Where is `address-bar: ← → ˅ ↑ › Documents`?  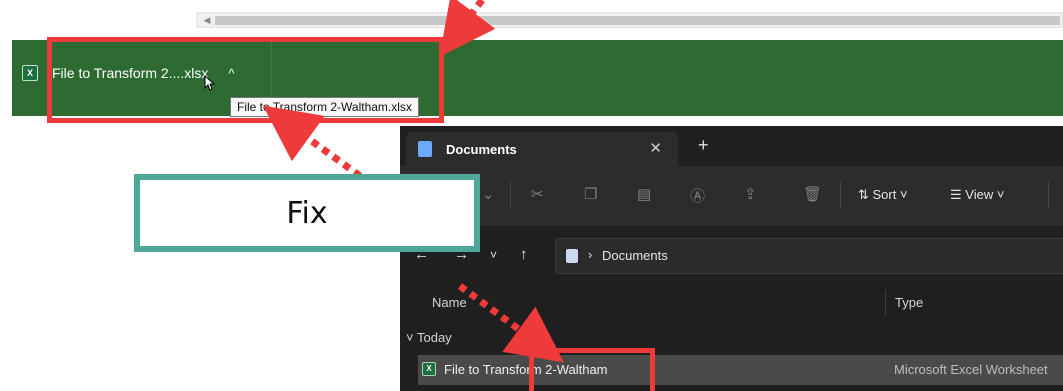 address-bar: ← → ˅ ↑ › Documents is located at coordinates (731, 255).